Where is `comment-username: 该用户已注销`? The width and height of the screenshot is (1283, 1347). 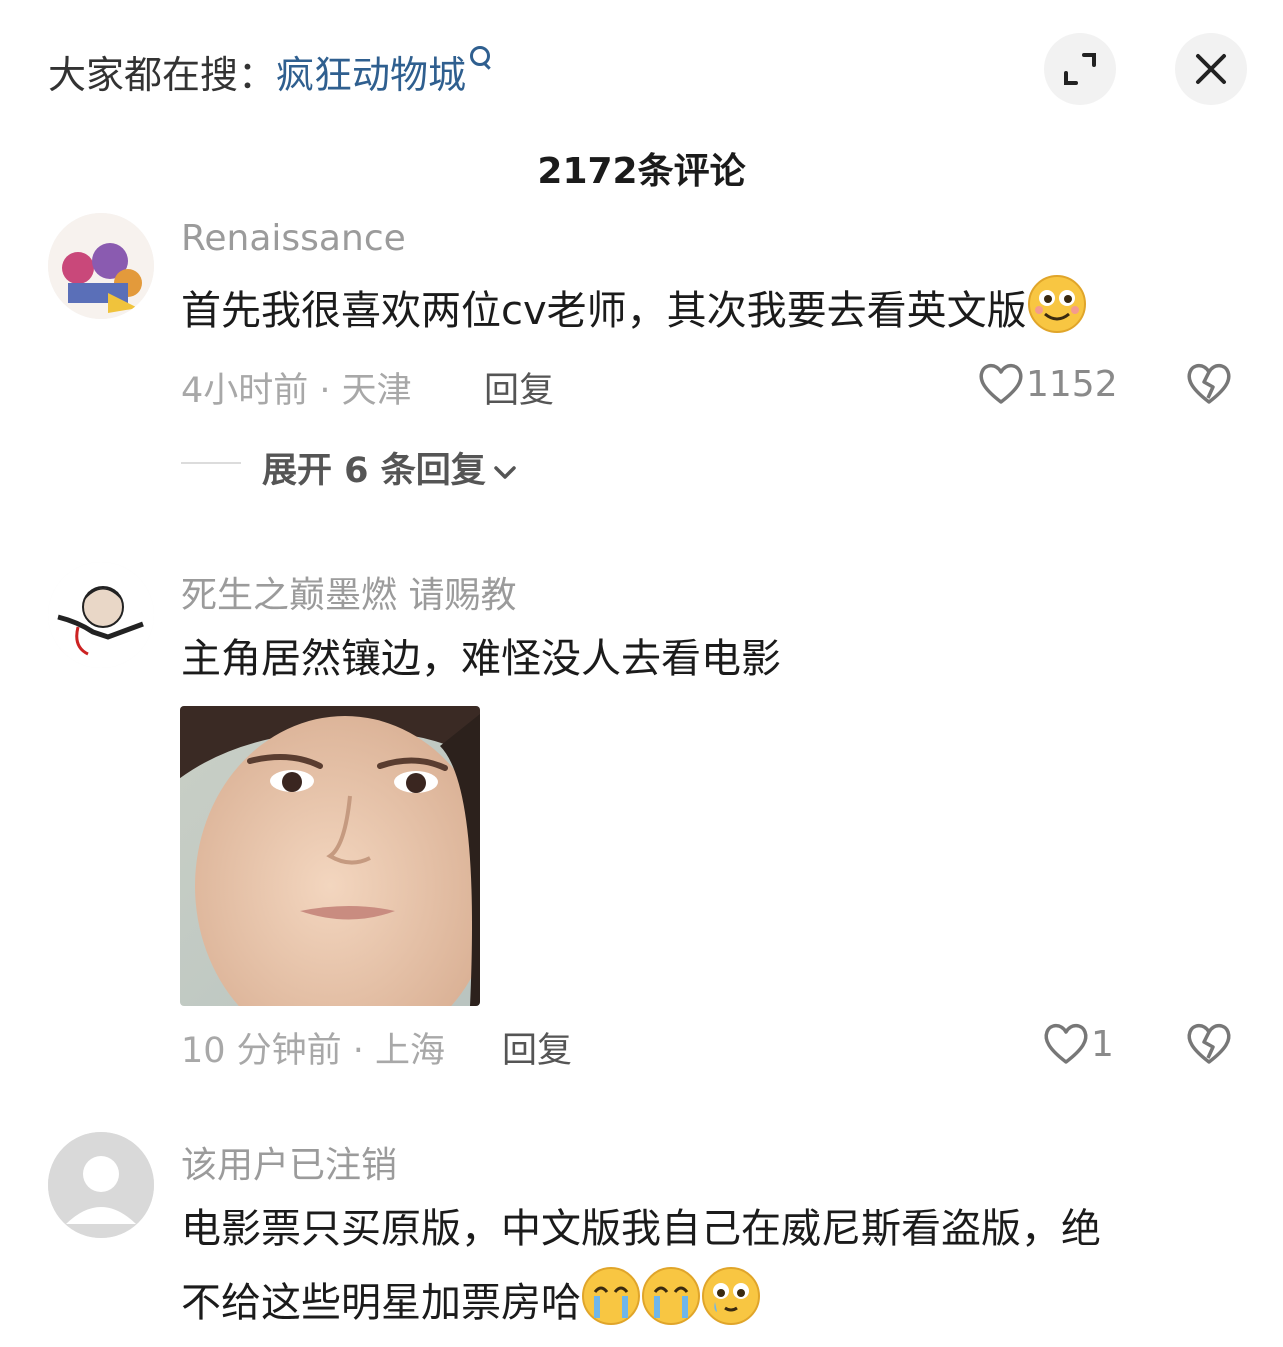
comment-username: 该用户已注销 is located at coordinates (289, 1162).